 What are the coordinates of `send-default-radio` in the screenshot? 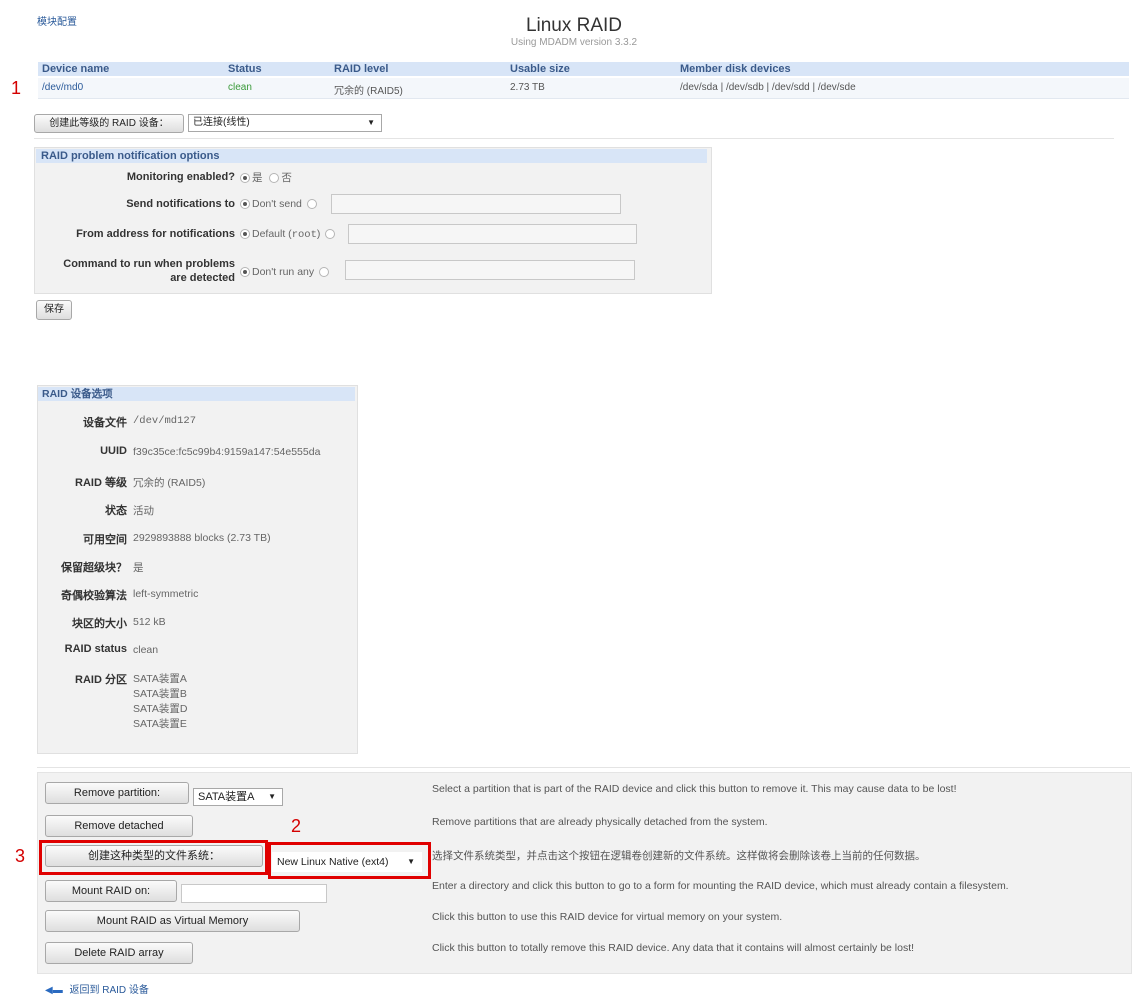 It's located at (245, 204).